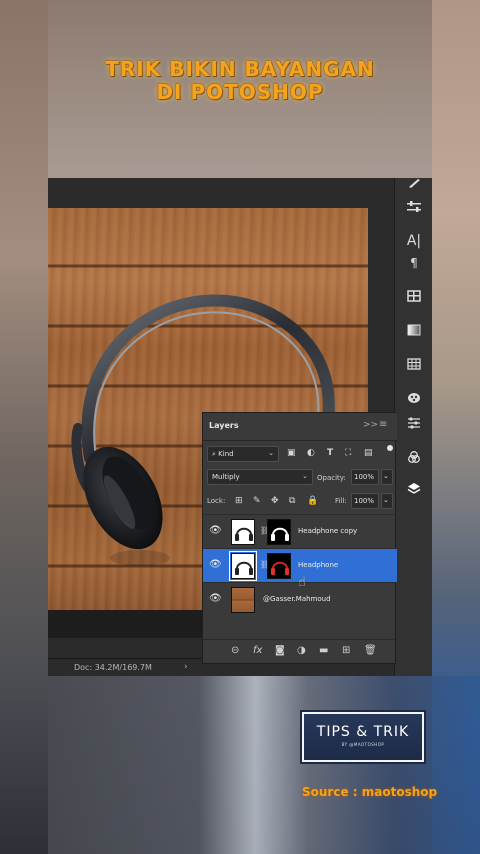 This screenshot has height=854, width=480. I want to click on character-icon: A|, so click(414, 241).